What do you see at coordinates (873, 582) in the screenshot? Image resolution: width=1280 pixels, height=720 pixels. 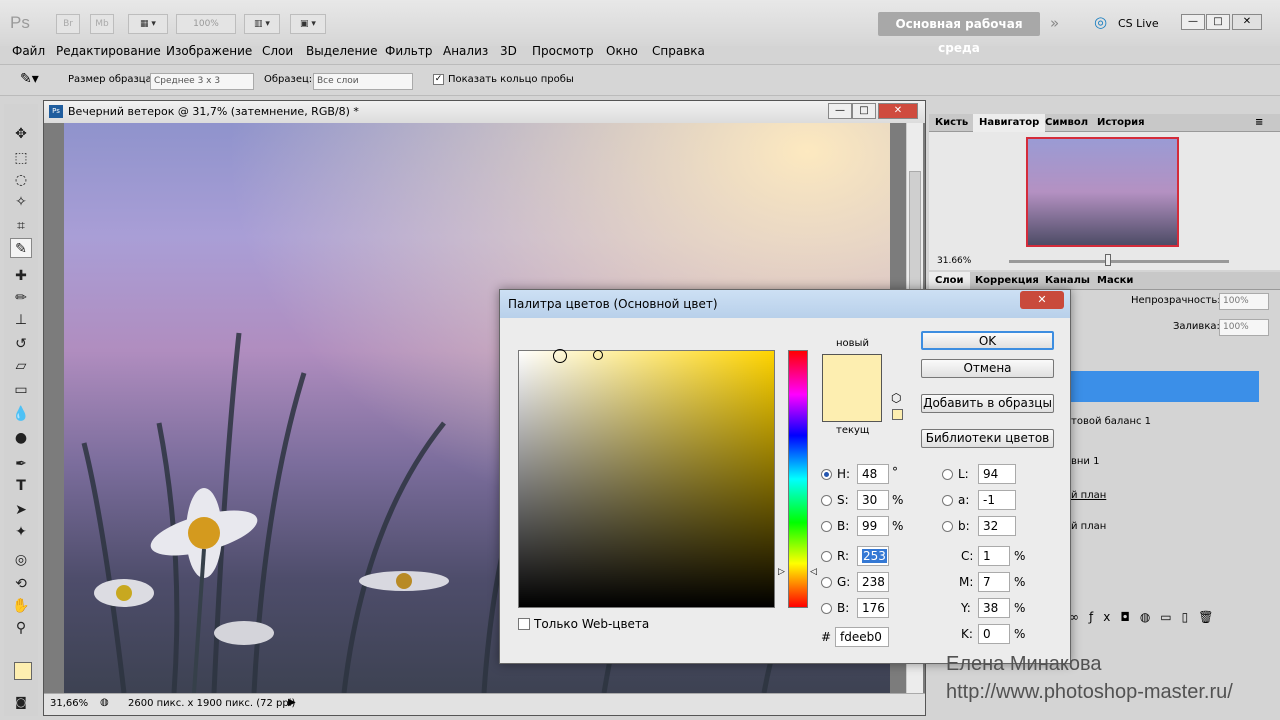 I see `g-field: 238` at bounding box center [873, 582].